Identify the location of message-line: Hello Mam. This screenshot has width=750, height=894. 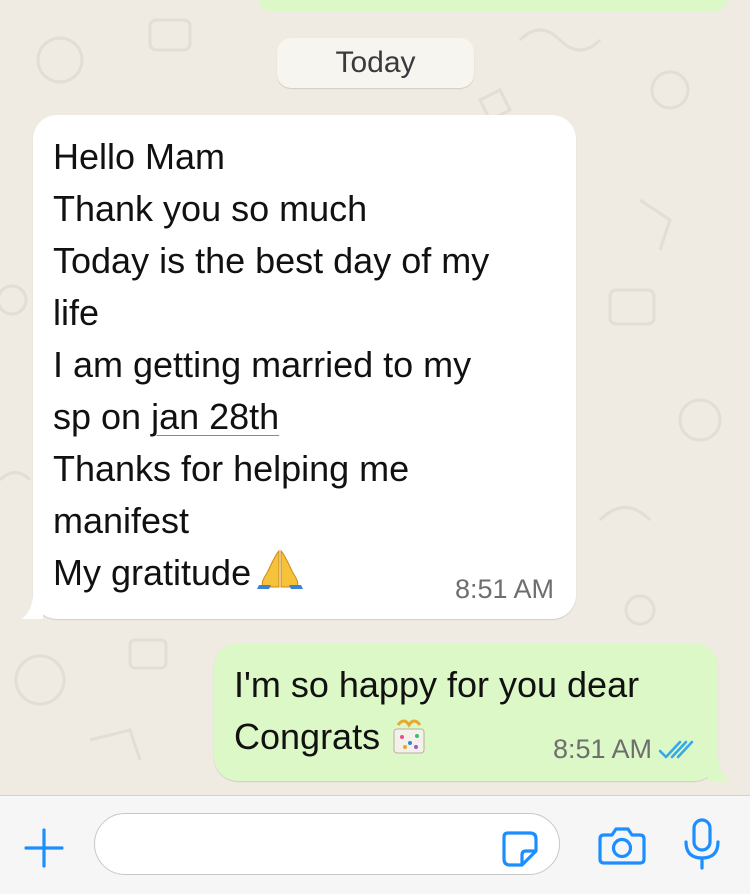
(139, 156).